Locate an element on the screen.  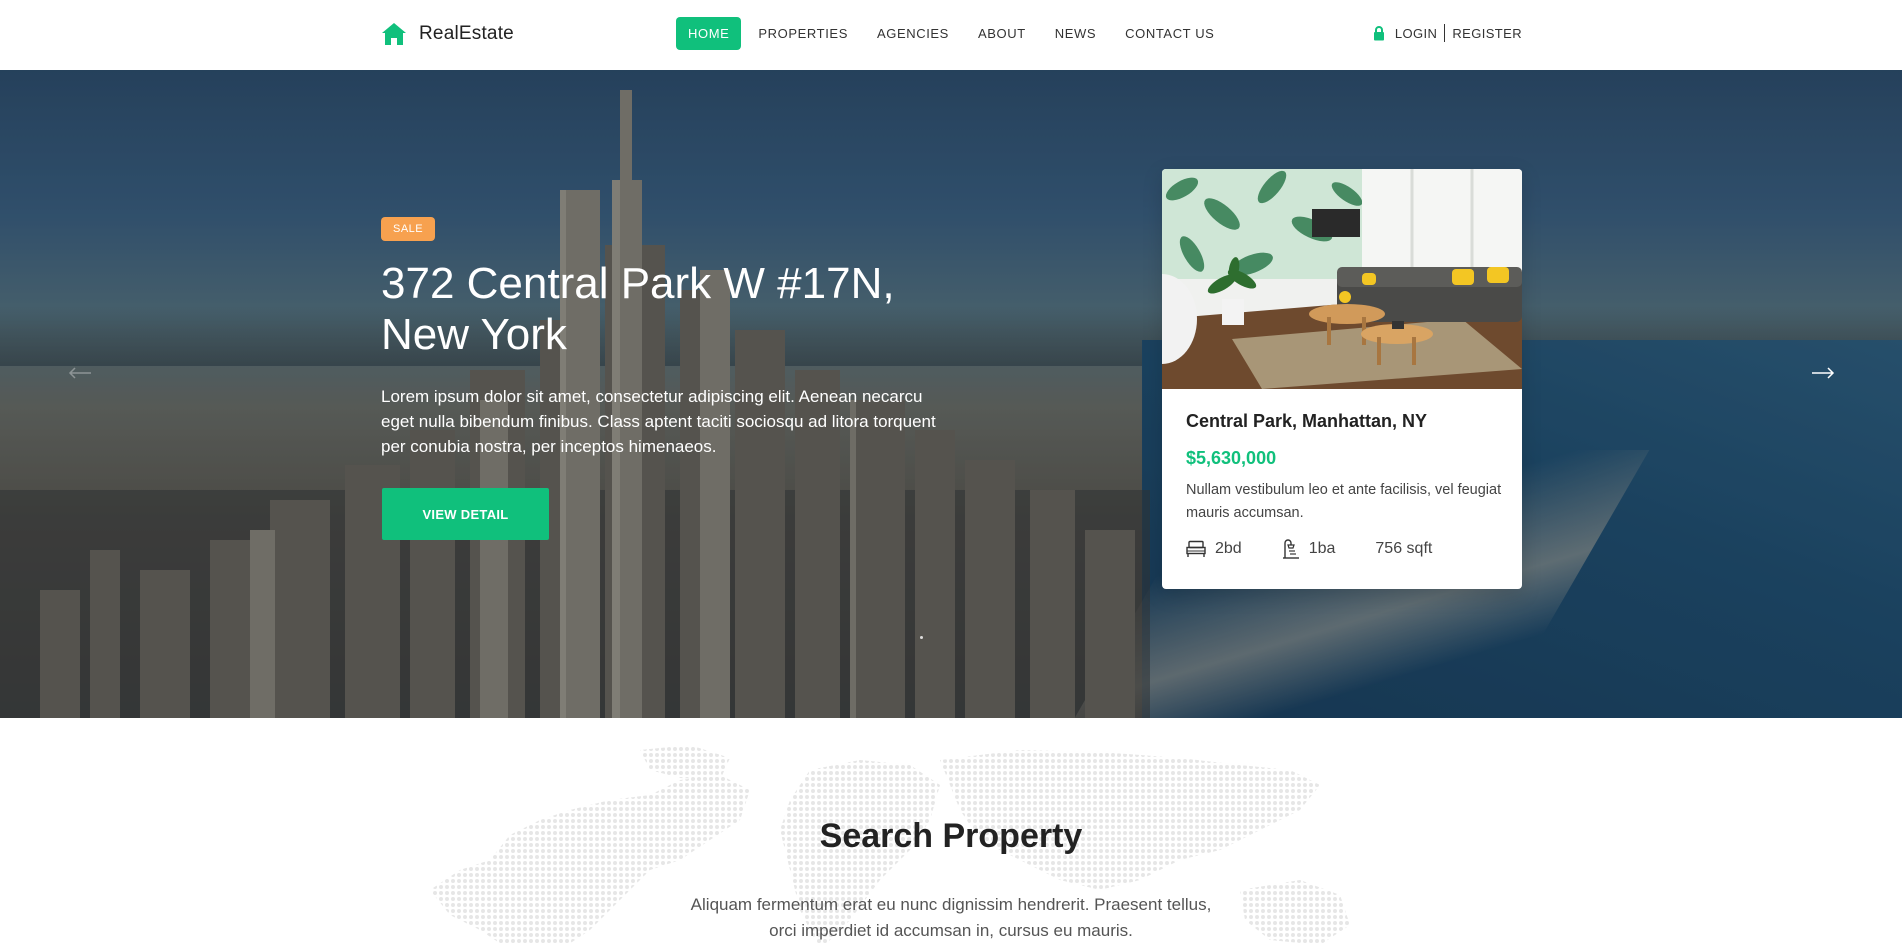
login-link: LOGIN is located at coordinates (1416, 33).